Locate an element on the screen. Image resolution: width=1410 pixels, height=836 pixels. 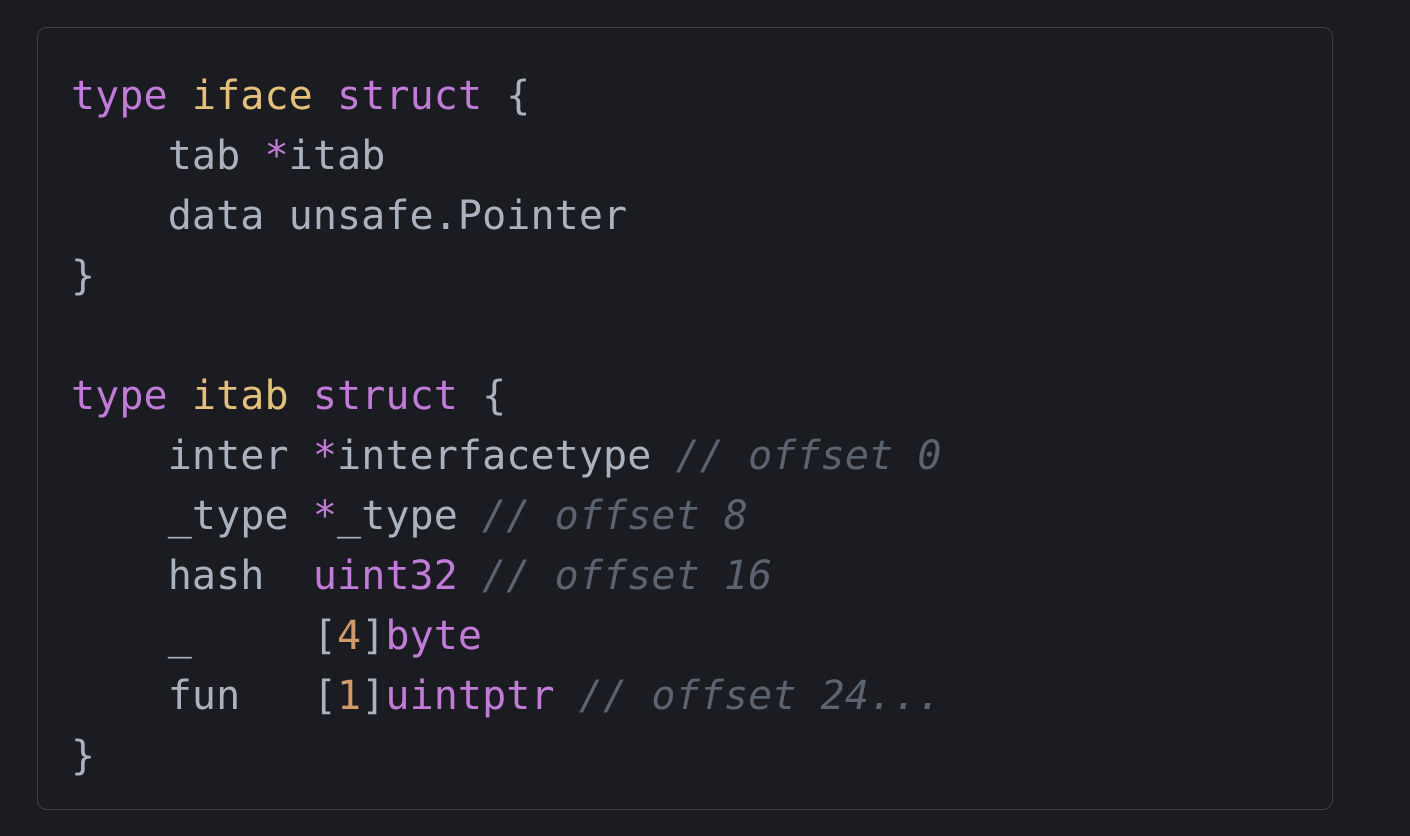
plain-token: itab is located at coordinates (337, 156).